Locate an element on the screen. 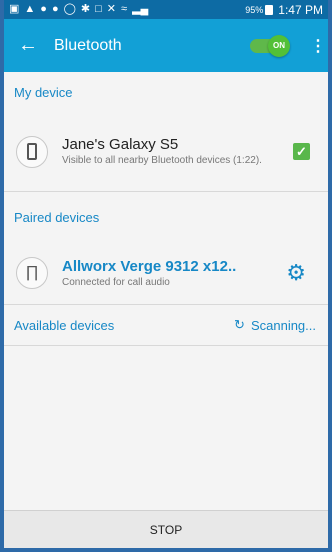 This screenshot has width=332, height=552. paired-device-status: Connected for call audio is located at coordinates (116, 282).